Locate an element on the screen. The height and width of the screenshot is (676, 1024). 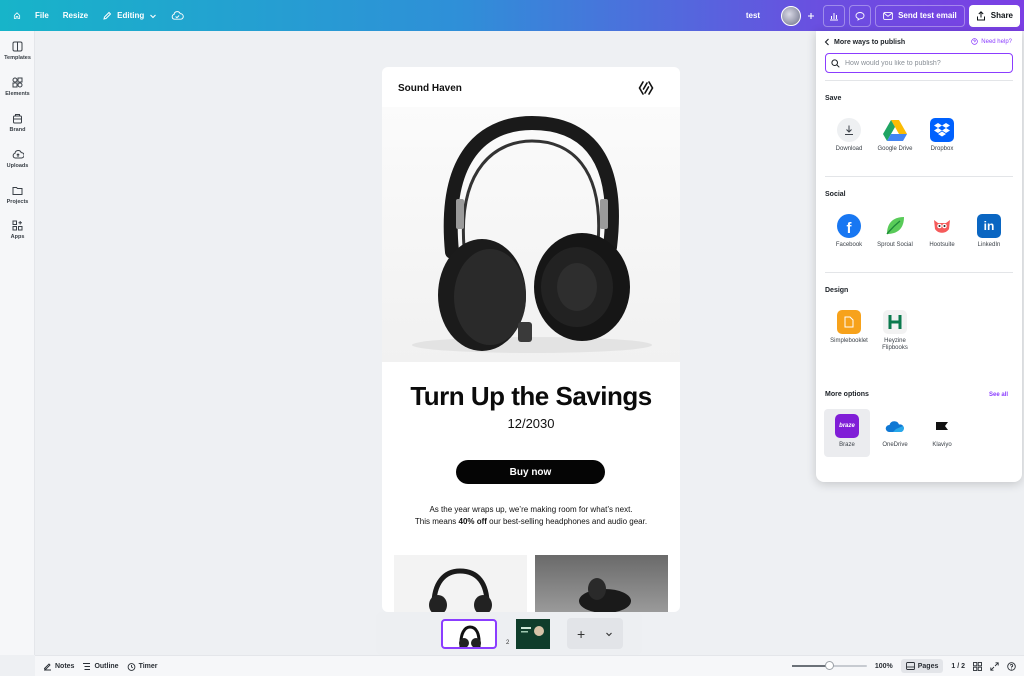
editing-label: Editing is located at coordinates (131, 15).